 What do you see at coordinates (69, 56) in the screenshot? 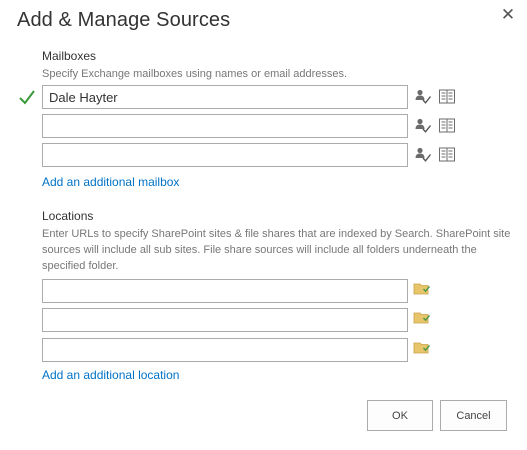
I see `mailboxes-heading: Mailboxes` at bounding box center [69, 56].